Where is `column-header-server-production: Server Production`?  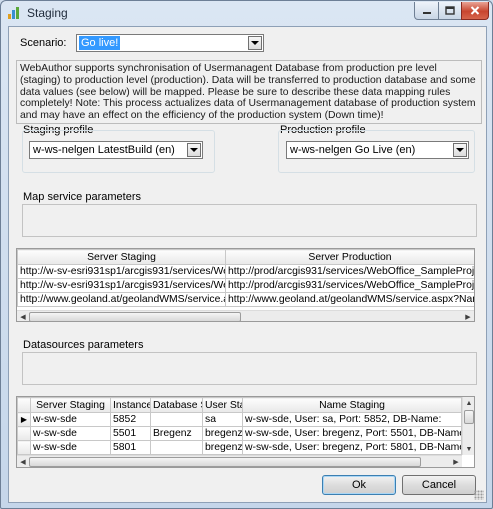
column-header-server-production: Server Production is located at coordinates (349, 257).